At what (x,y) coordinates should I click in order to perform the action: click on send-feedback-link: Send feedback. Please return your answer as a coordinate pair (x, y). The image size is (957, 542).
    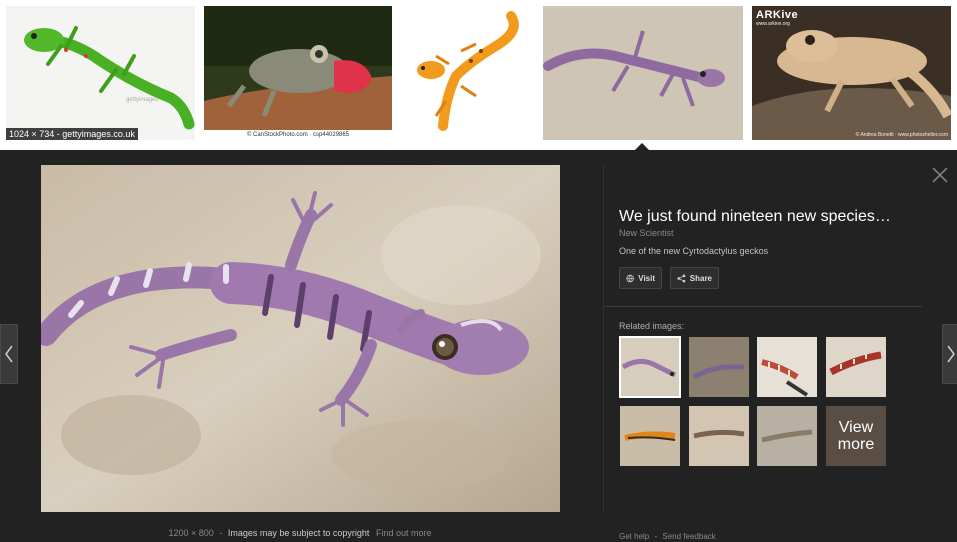
    Looking at the image, I should click on (688, 536).